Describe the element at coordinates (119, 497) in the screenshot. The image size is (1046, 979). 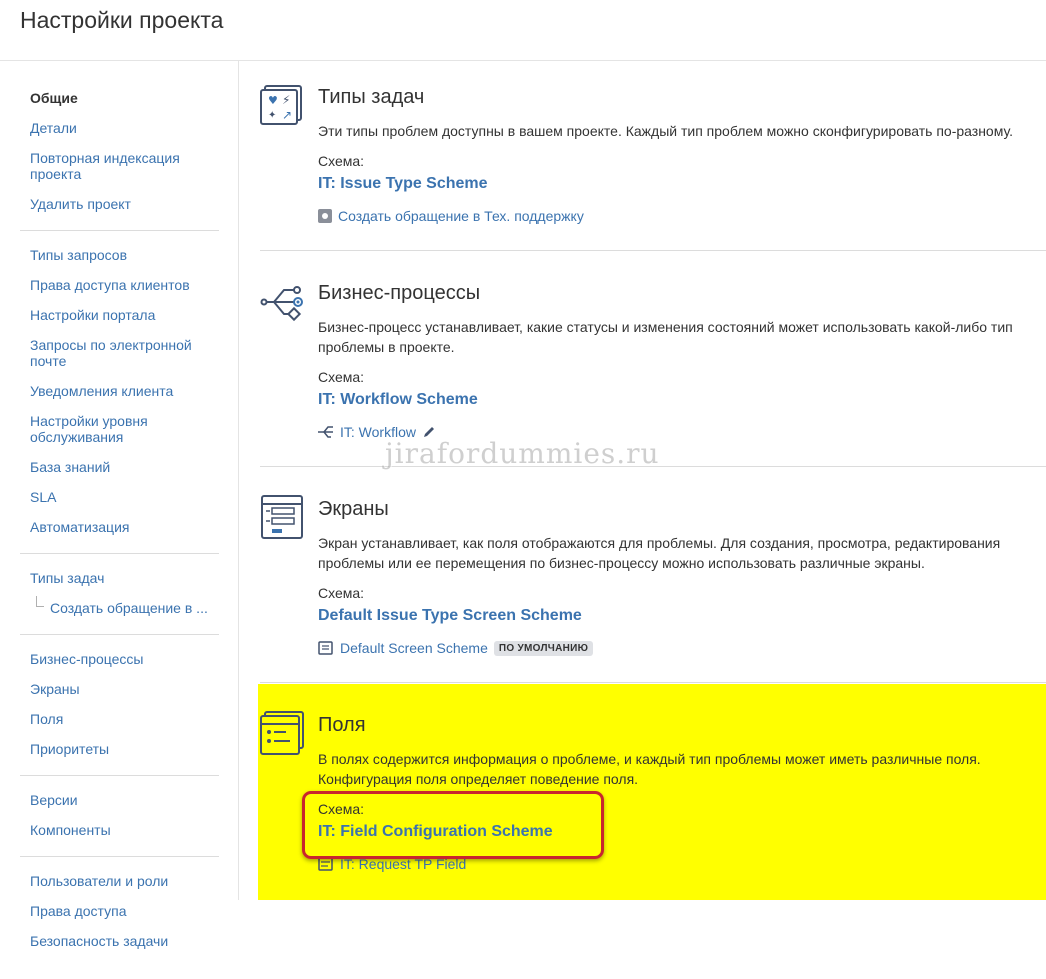
I see `sidebar-item-sla: SLA` at that location.